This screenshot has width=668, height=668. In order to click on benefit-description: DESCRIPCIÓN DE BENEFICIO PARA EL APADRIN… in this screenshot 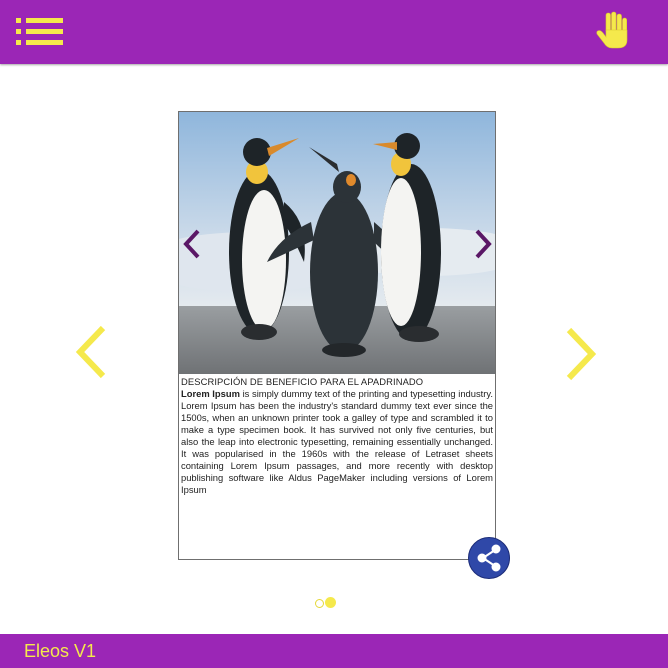, I will do `click(337, 436)`.